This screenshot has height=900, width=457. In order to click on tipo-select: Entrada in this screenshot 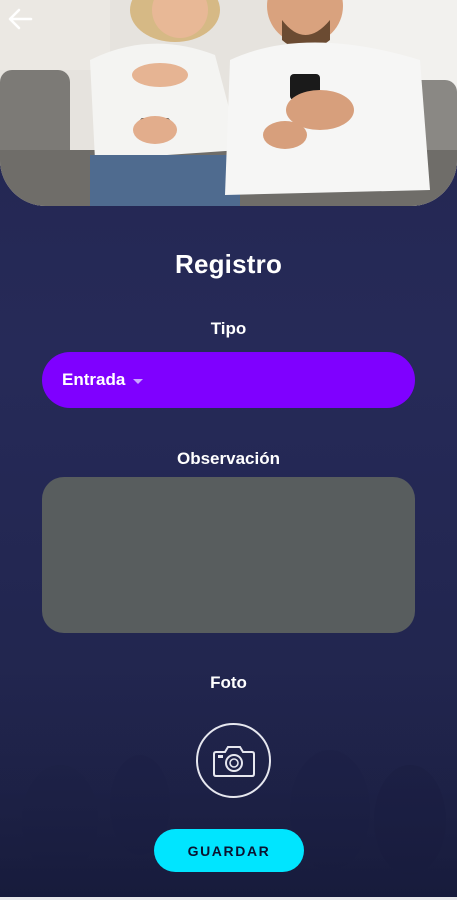, I will do `click(228, 380)`.